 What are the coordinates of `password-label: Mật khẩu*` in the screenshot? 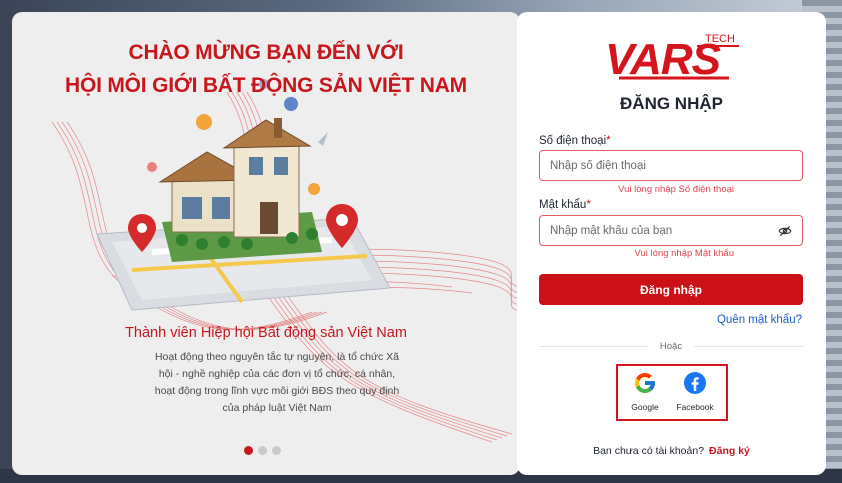 It's located at (565, 205).